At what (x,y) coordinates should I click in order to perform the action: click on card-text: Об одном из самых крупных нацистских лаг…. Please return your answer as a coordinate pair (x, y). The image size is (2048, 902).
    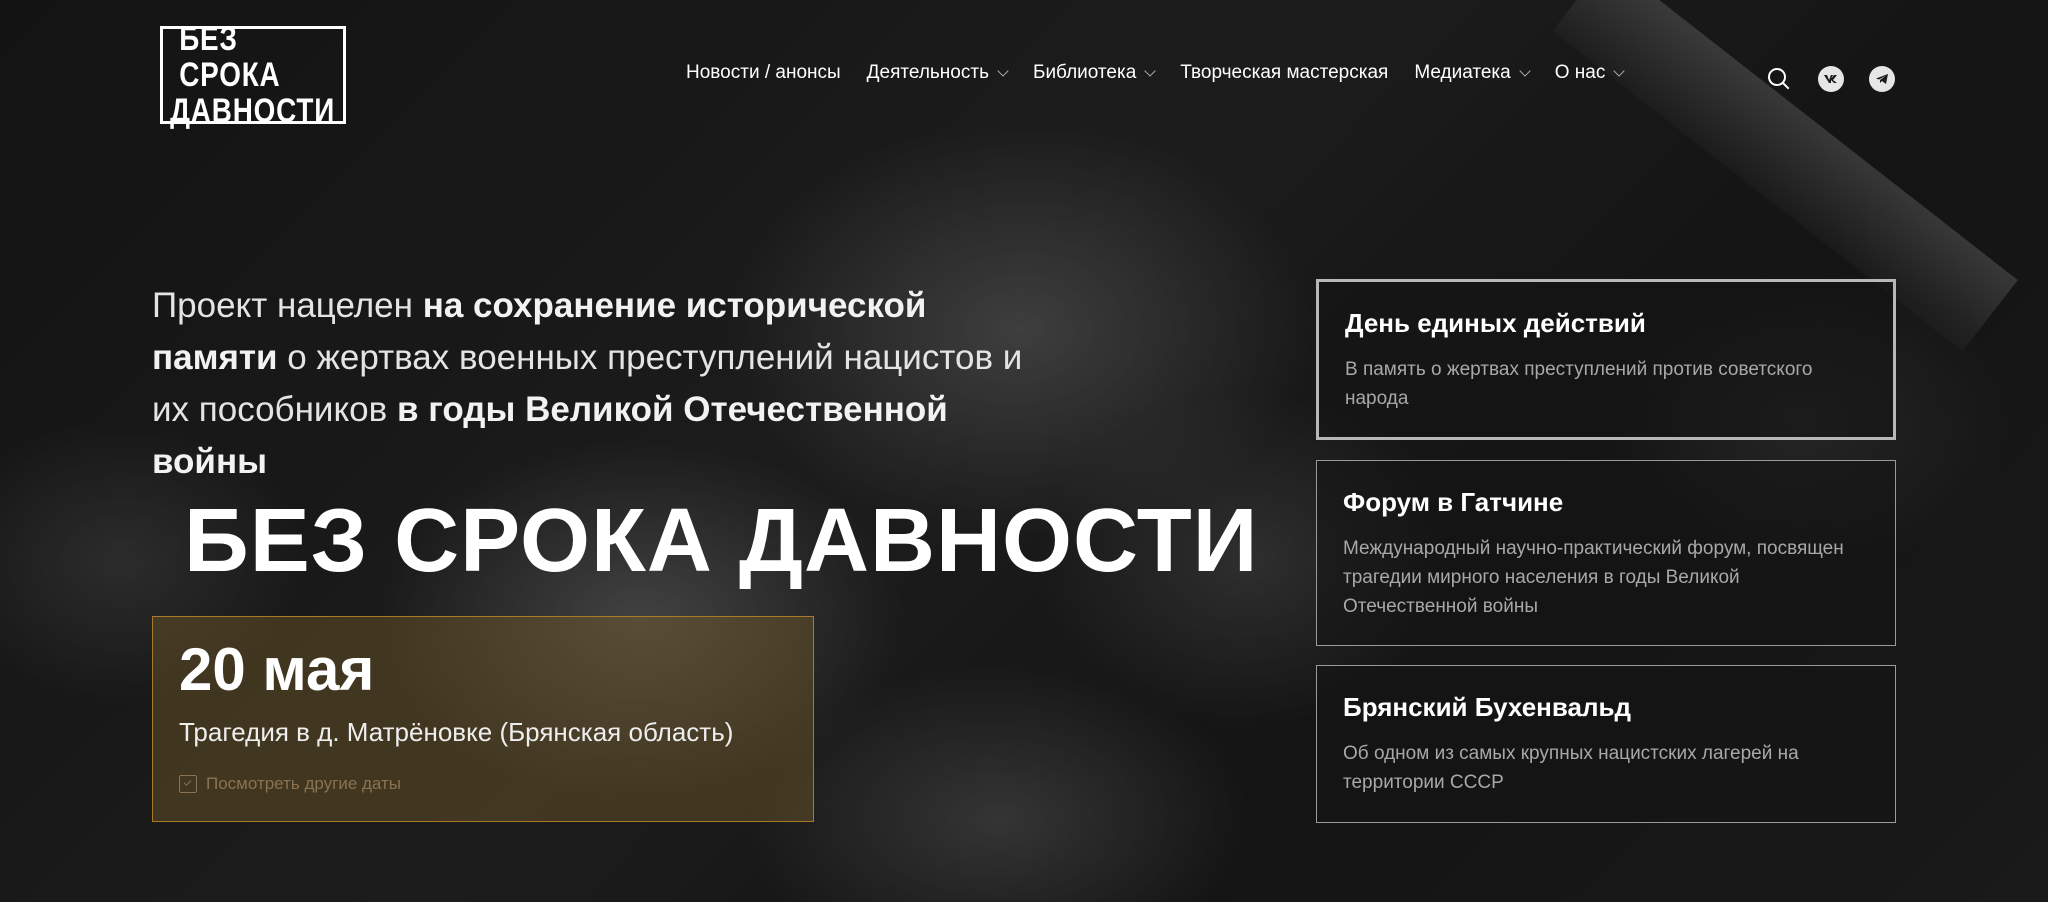
    Looking at the image, I should click on (1571, 768).